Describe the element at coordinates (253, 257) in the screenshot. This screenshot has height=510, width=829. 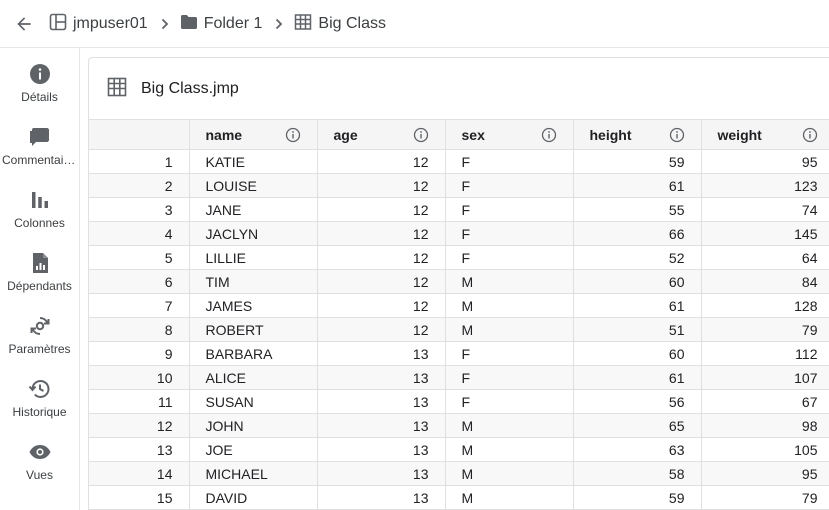
I see `cell-name: LILLIE` at that location.